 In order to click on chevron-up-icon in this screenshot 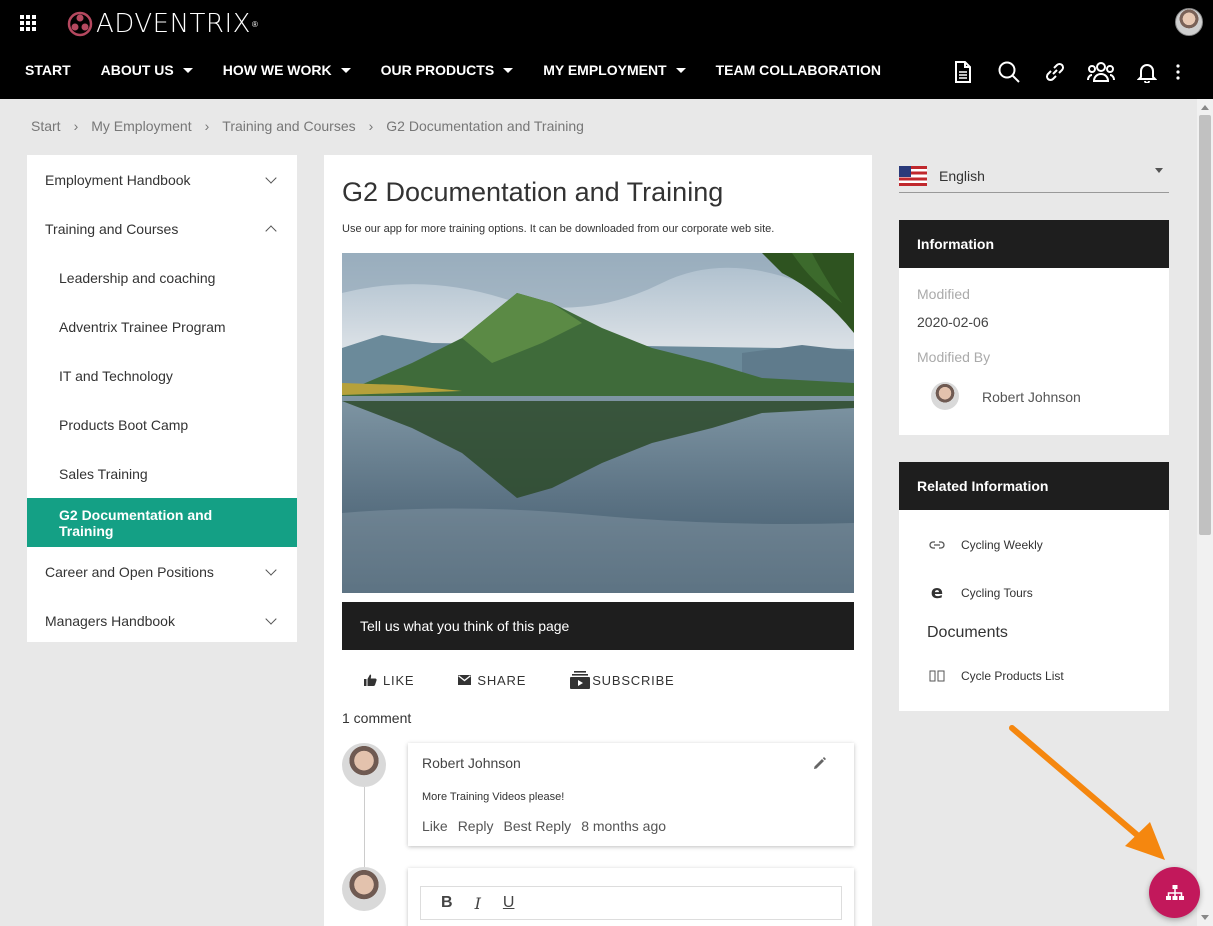, I will do `click(271, 230)`.